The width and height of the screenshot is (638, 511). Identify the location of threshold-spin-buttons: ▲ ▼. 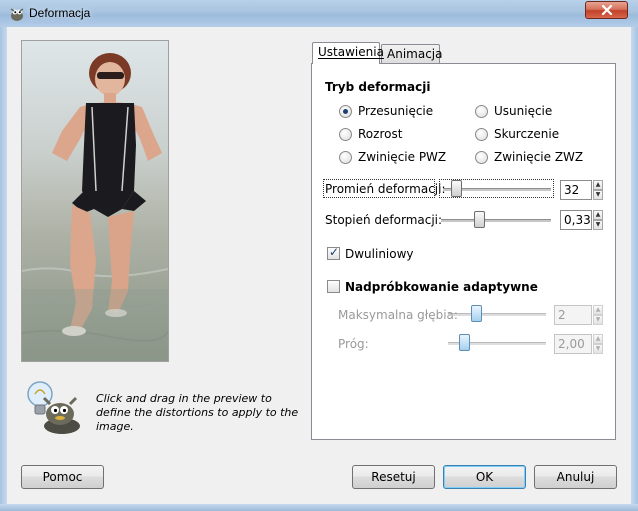
(598, 344).